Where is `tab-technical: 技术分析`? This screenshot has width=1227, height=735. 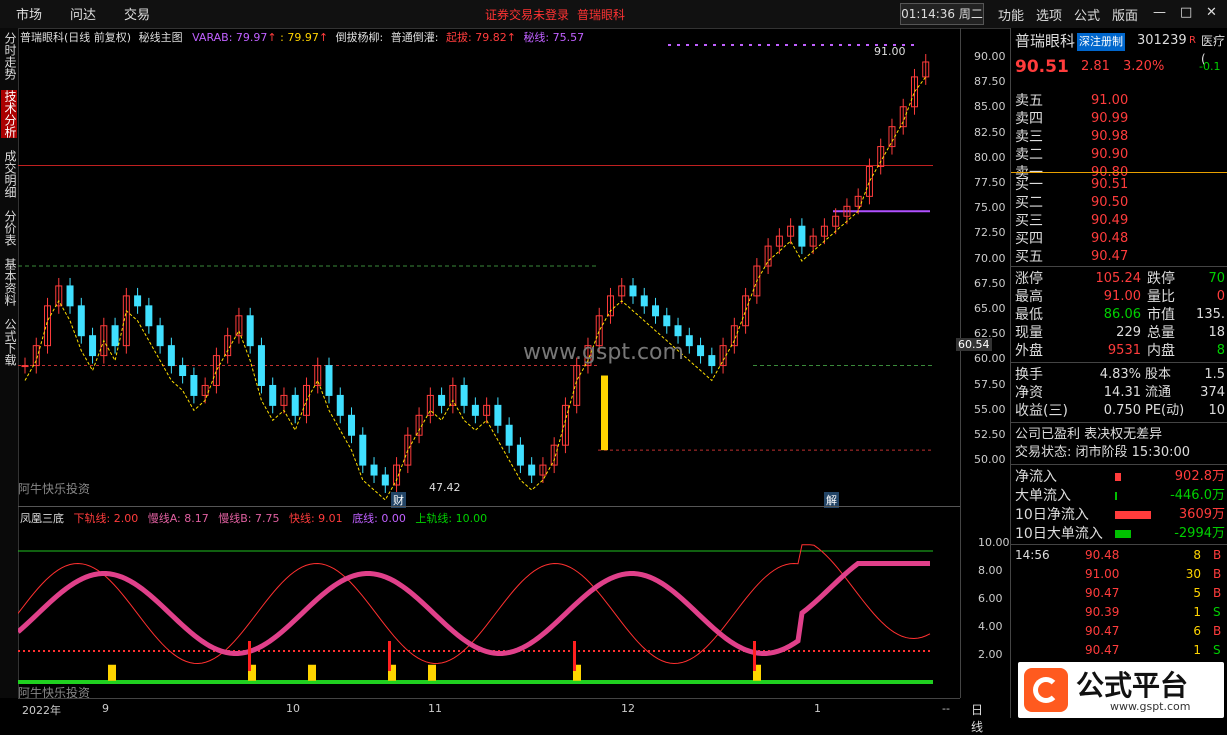
tab-technical: 技术分析 is located at coordinates (9, 114).